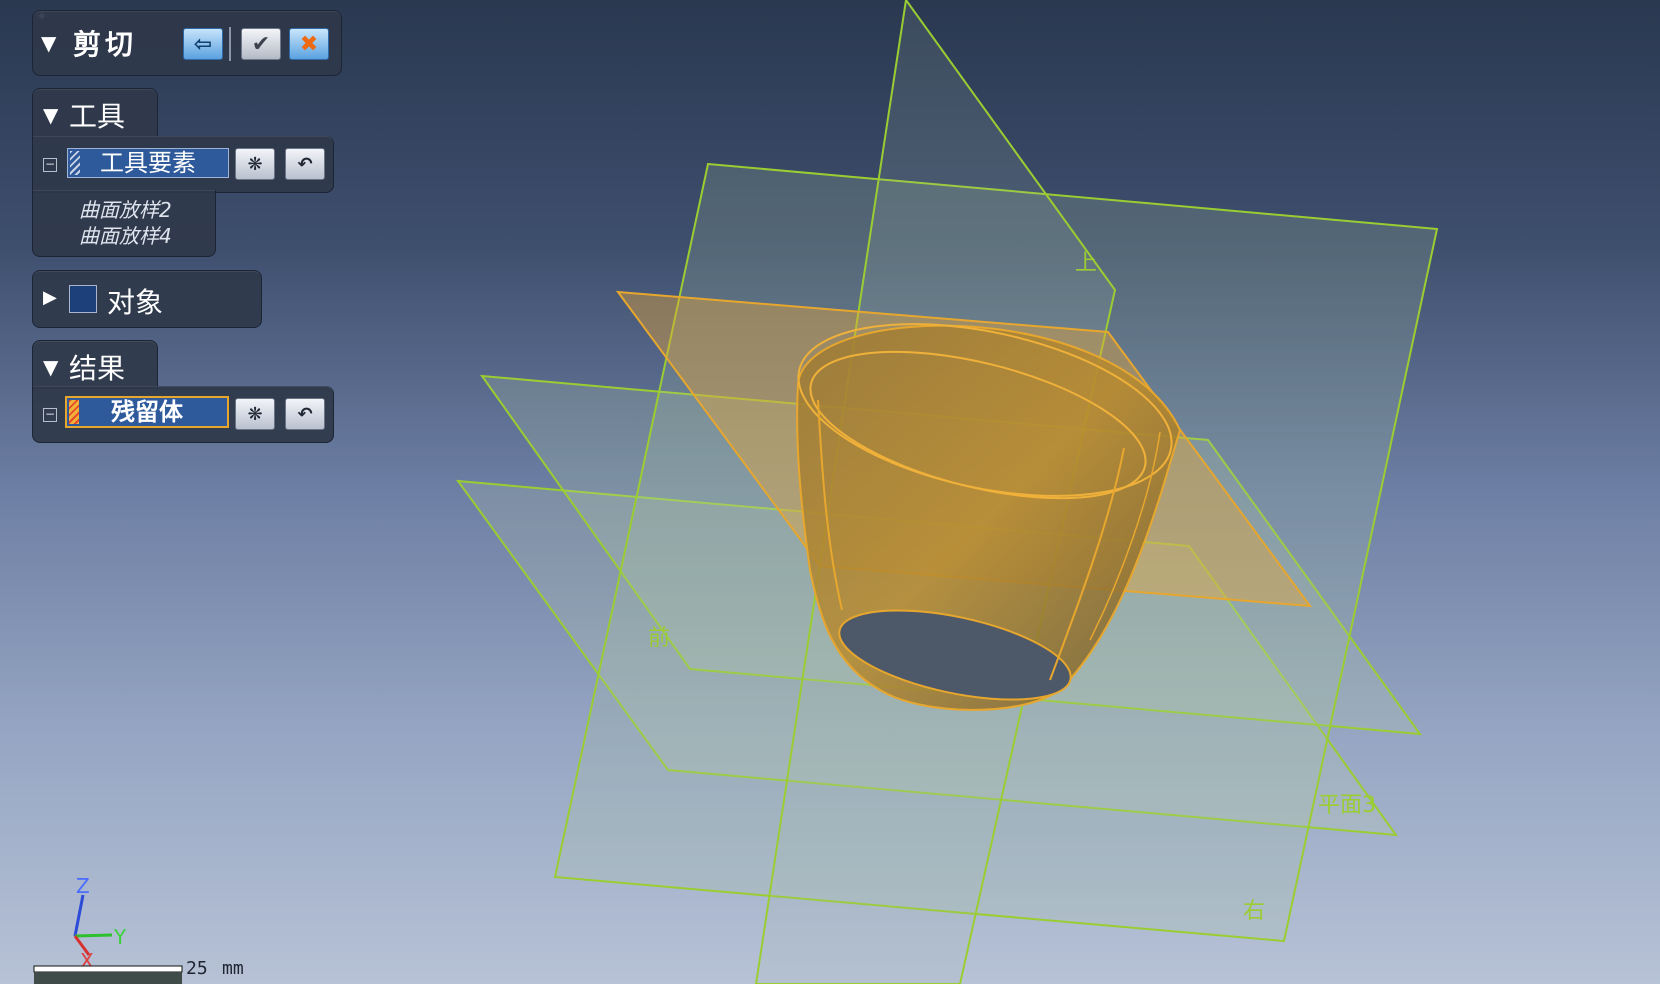 This screenshot has width=1660, height=984. I want to click on axis-y-label: Y, so click(120, 937).